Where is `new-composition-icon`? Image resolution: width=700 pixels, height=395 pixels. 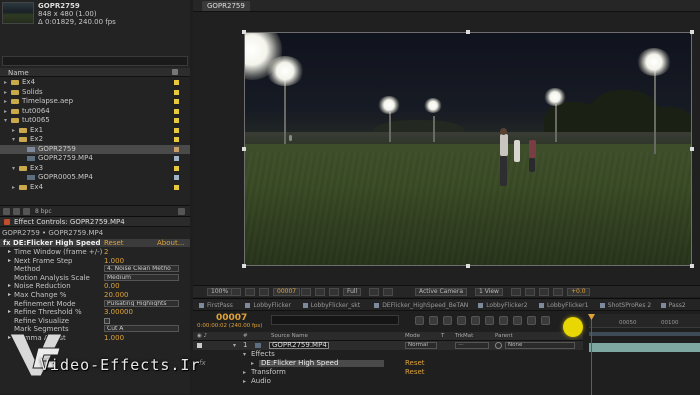
new-composition-icon is located at coordinates (26, 211).